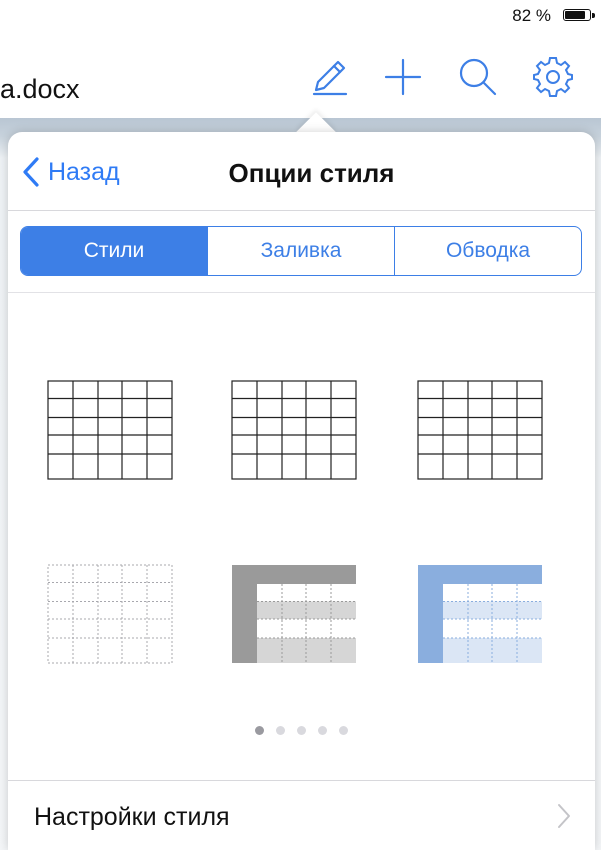 The height and width of the screenshot is (850, 601). Describe the element at coordinates (110, 614) in the screenshot. I see `table-style-dotted` at that location.